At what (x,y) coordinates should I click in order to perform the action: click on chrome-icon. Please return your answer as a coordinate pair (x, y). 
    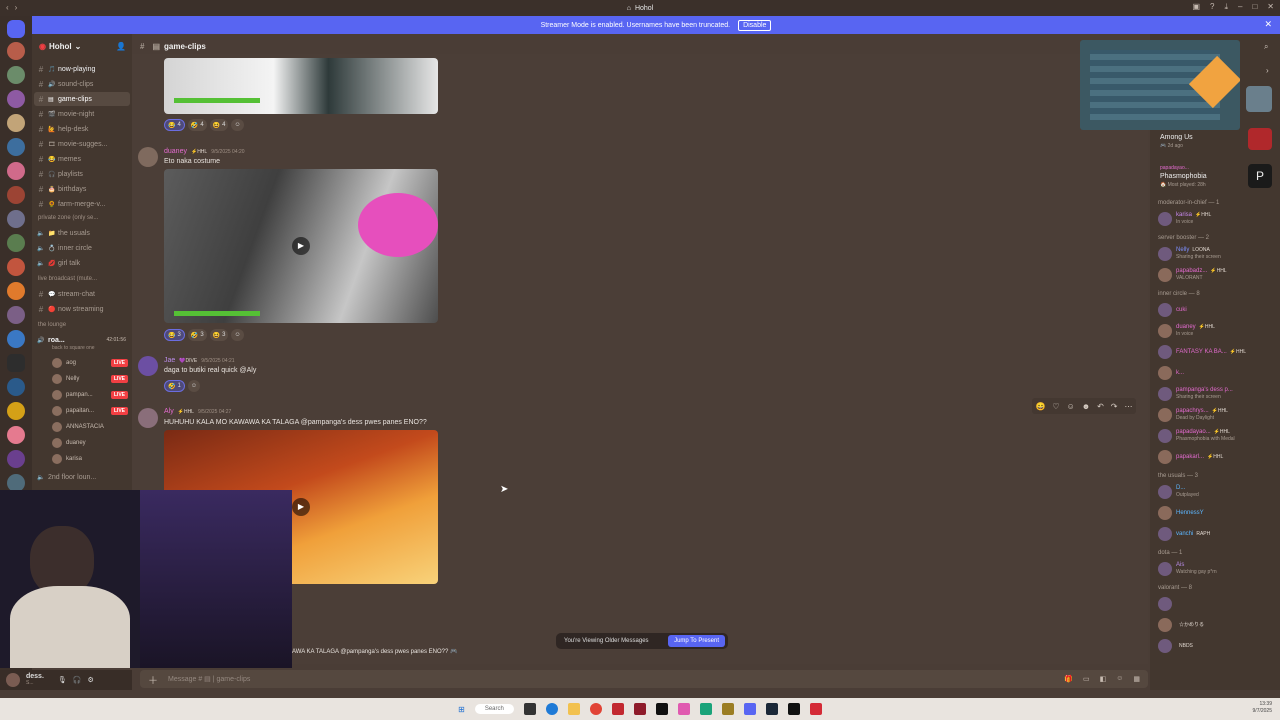
    Looking at the image, I should click on (595, 709).